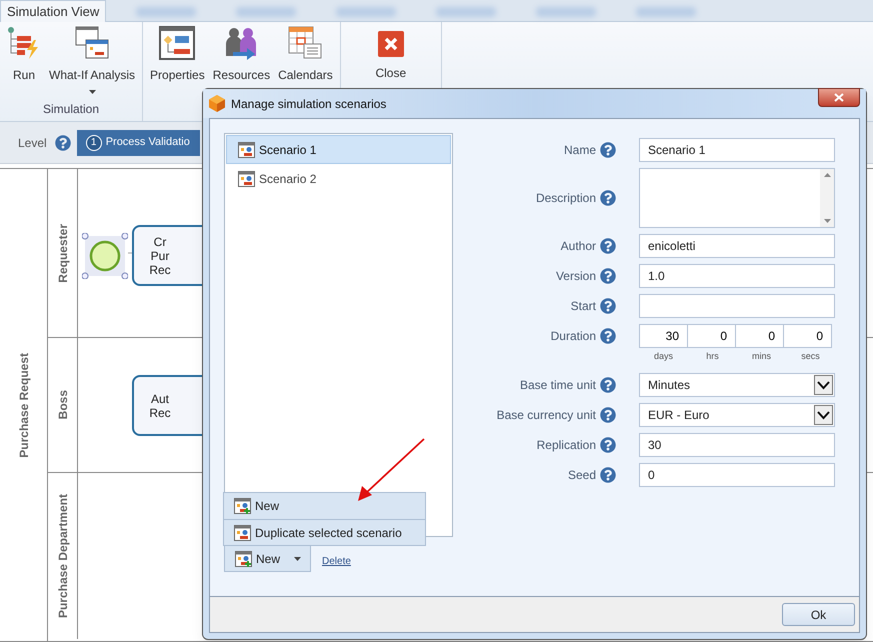  I want to click on pool-label: Purchase Request, so click(24, 405).